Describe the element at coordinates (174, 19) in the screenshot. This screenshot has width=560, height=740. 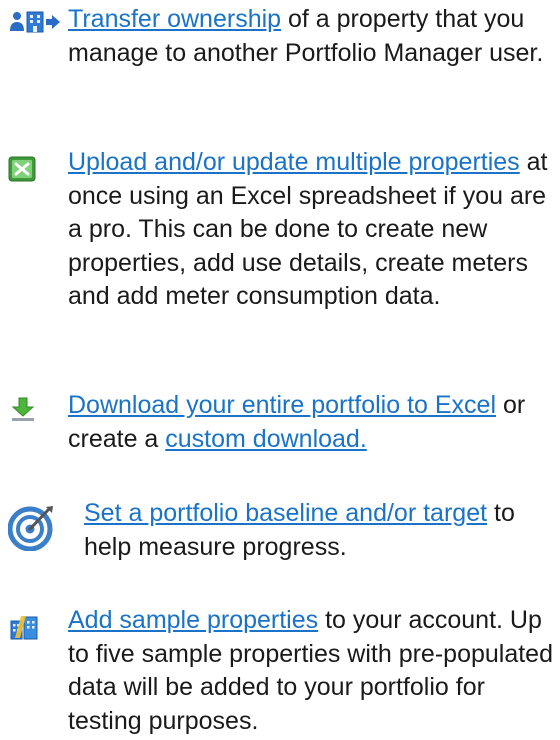
I see `transfer-ownership-link: Transfer ownership` at that location.